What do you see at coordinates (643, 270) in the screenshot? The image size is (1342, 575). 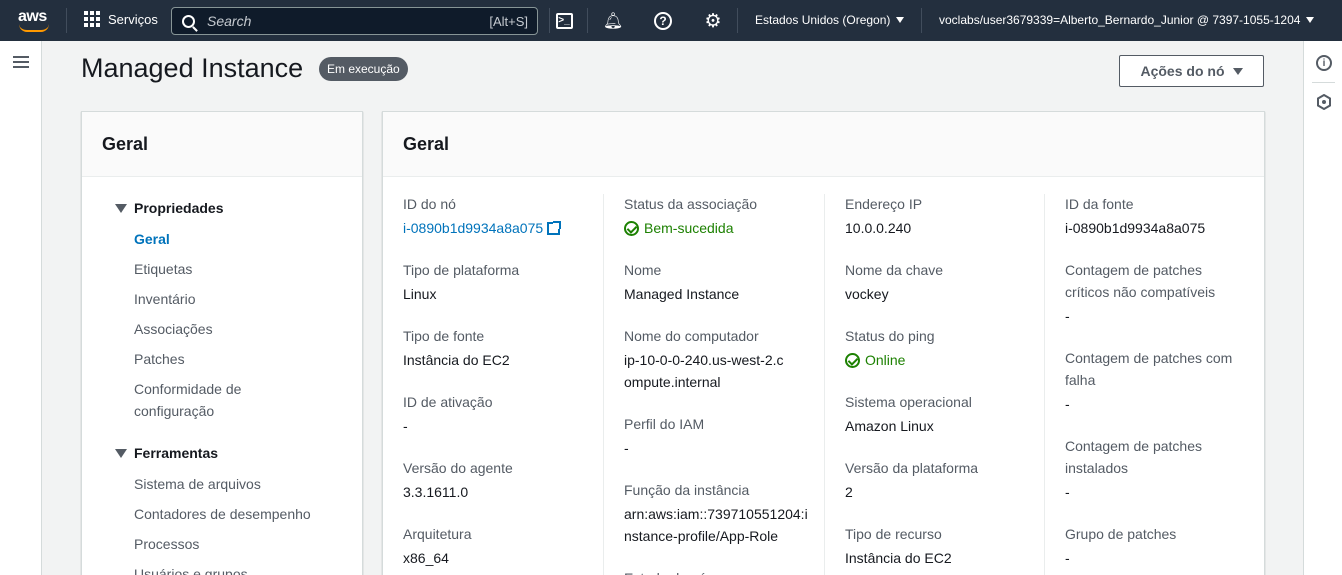 I see `field-label: Nome` at bounding box center [643, 270].